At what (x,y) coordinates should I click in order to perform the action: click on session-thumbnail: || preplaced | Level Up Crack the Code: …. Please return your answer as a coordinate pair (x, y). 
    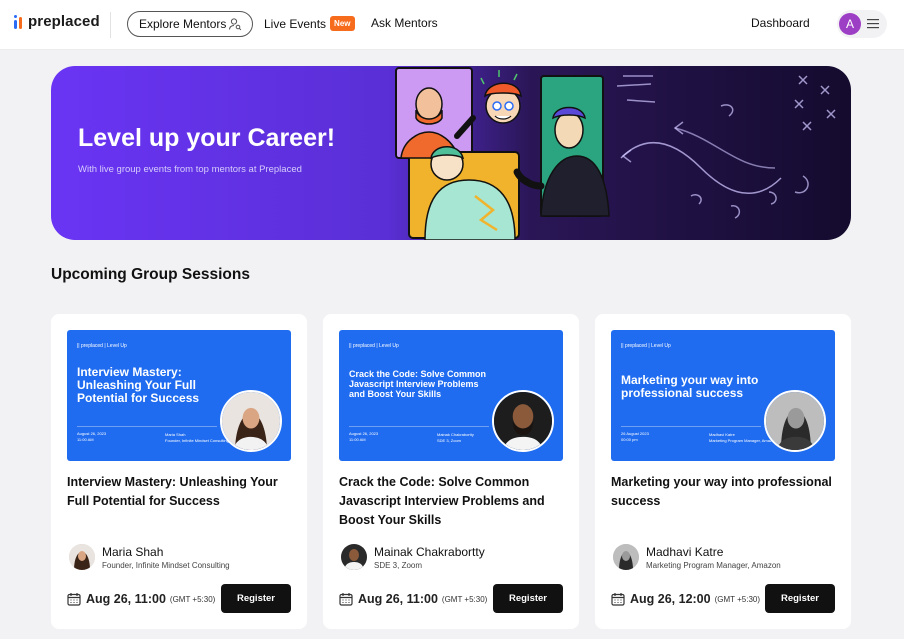
    Looking at the image, I should click on (451, 395).